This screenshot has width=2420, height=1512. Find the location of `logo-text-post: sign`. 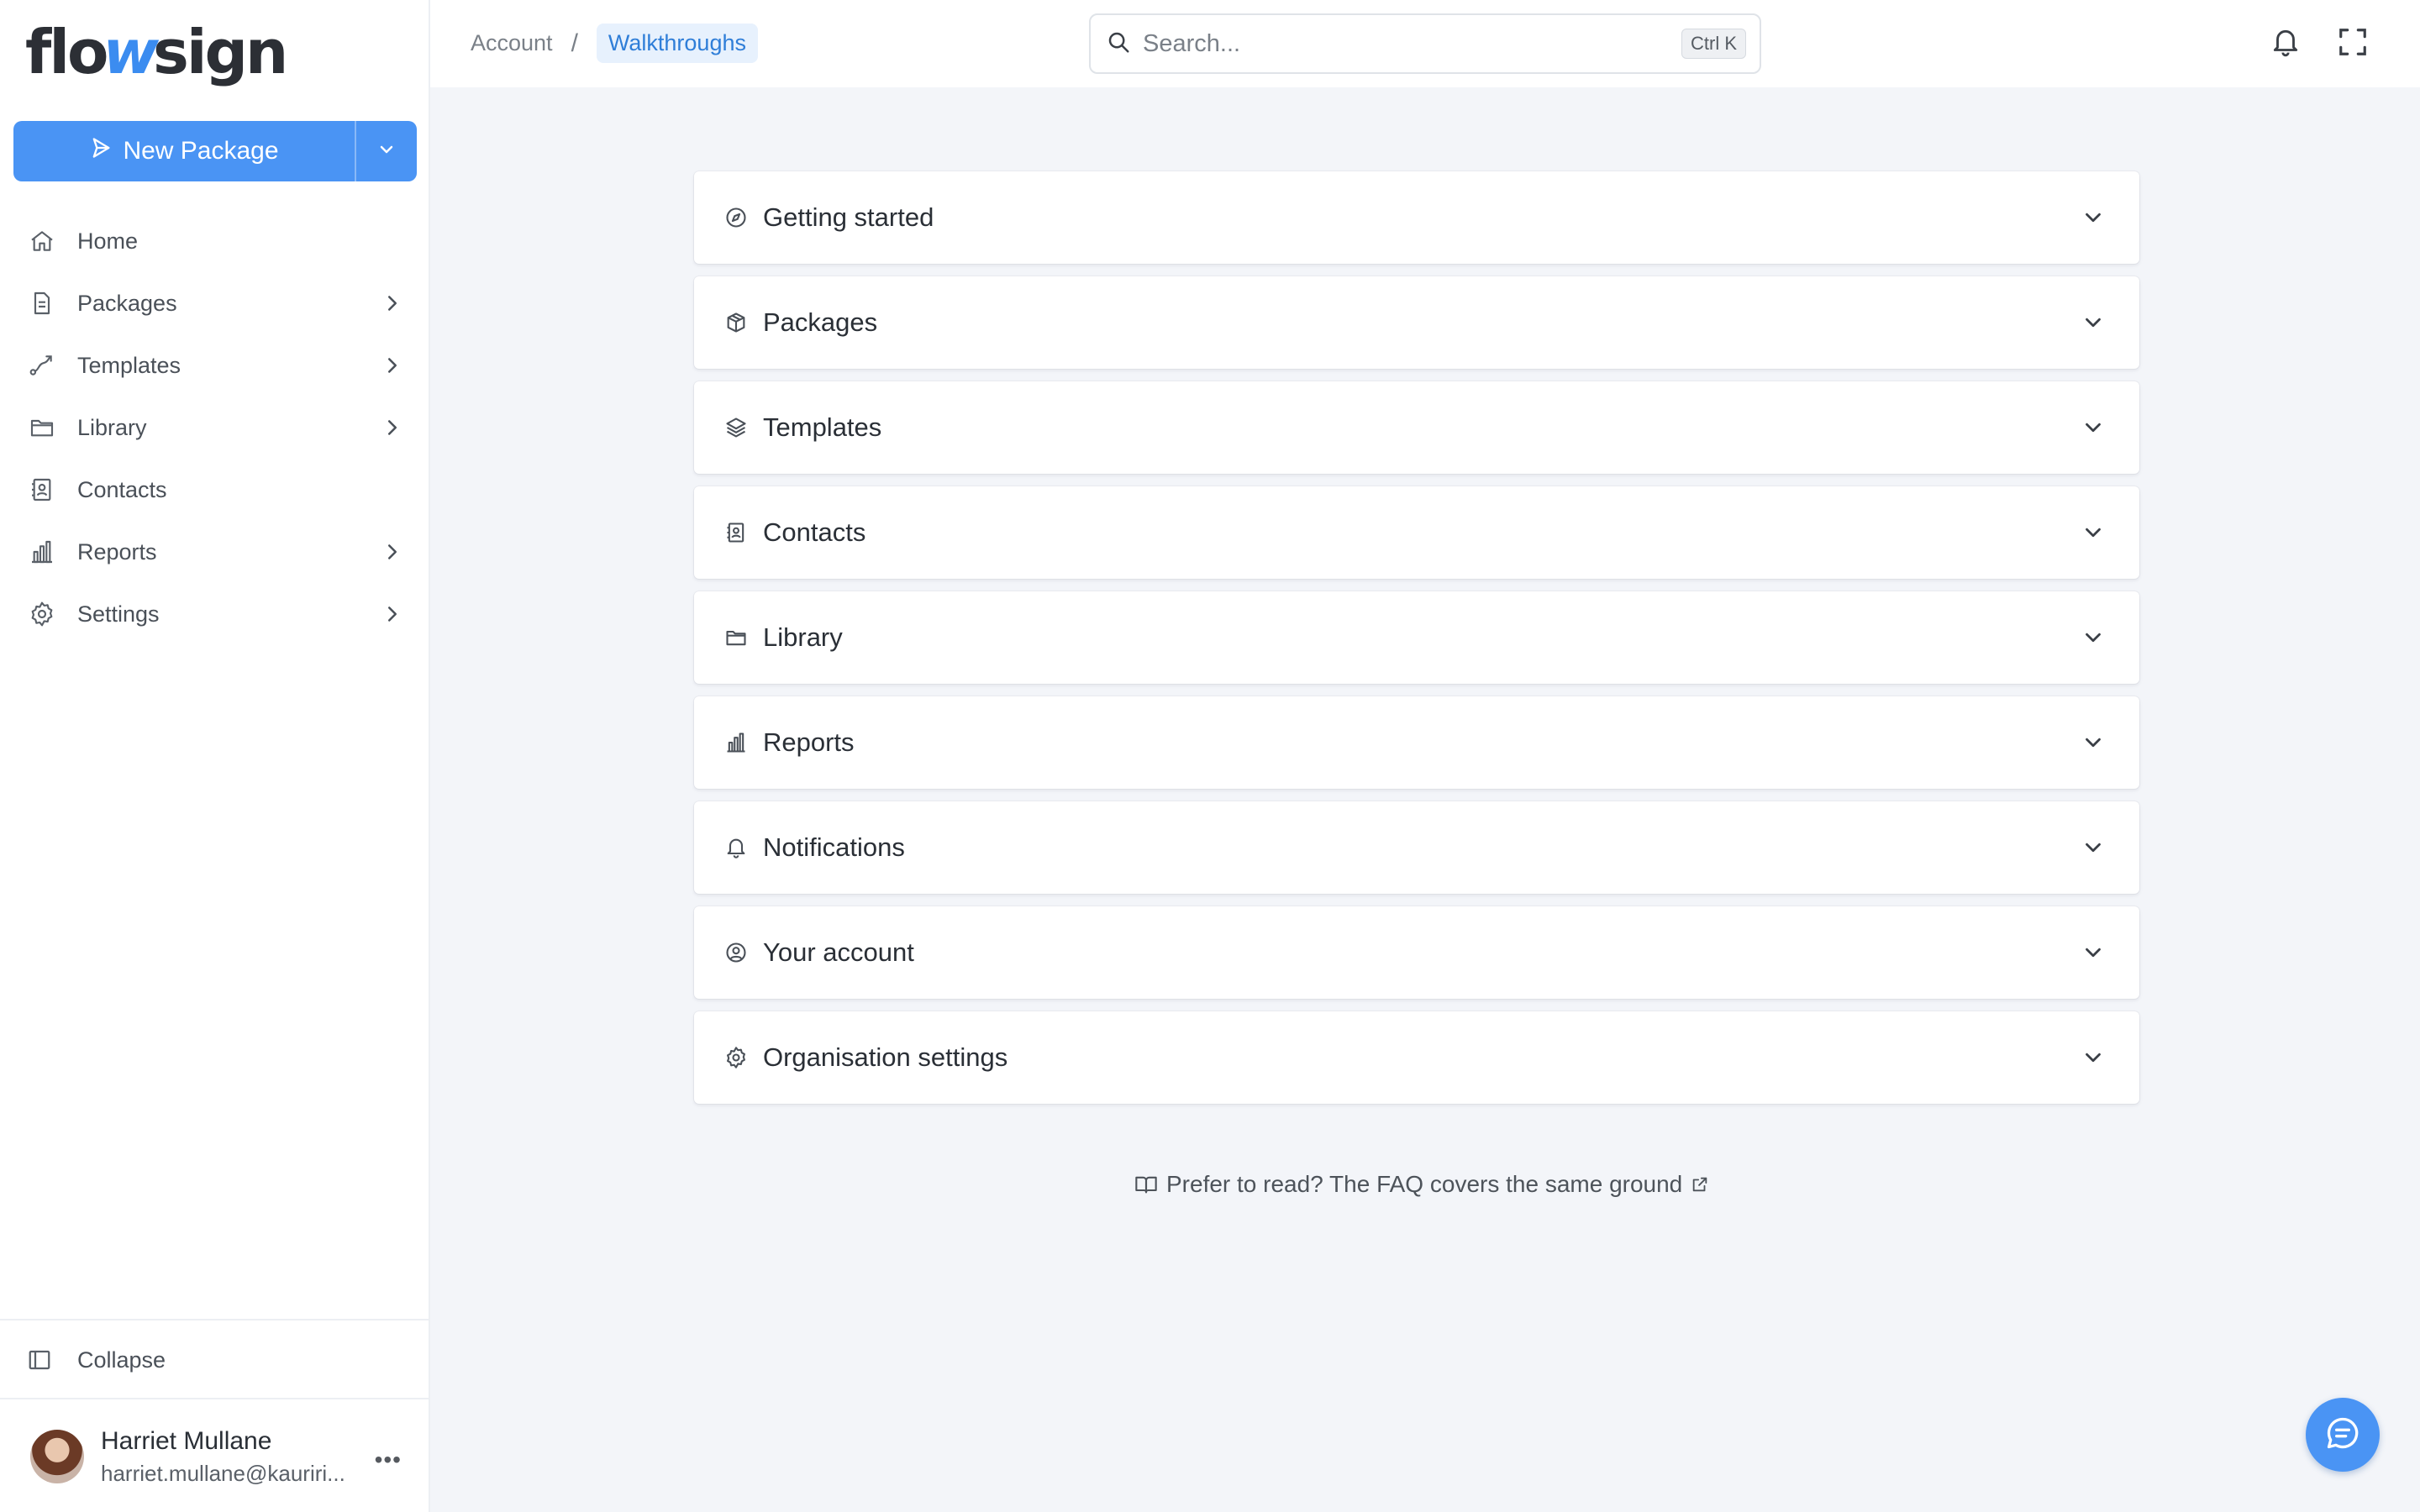

logo-text-post: sign is located at coordinates (220, 52).